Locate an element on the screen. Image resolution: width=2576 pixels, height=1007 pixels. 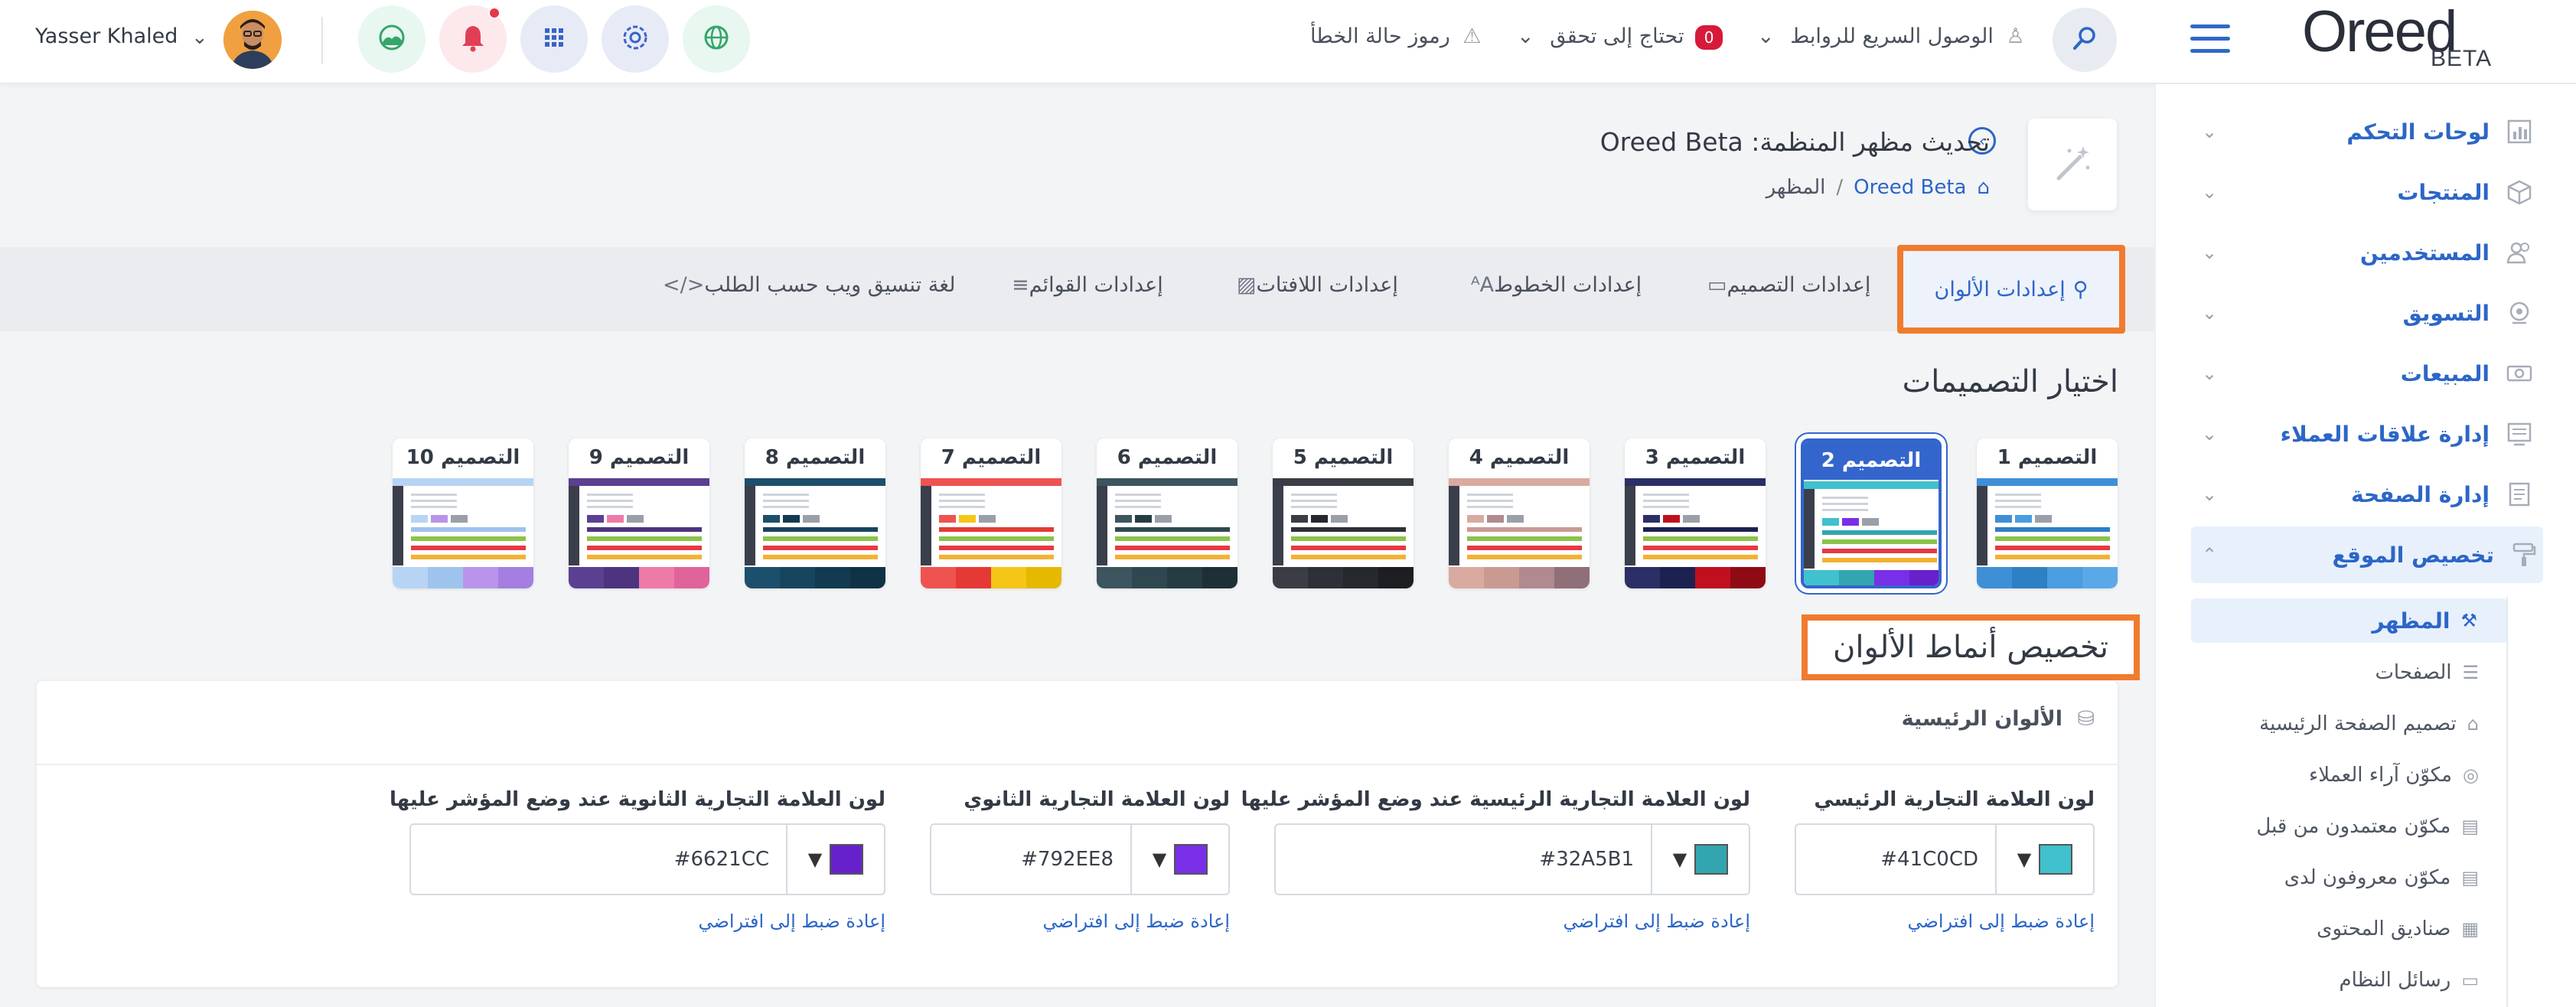
sidebar-subitem-accredited-by: ▤ مكوّن معتمدون من قبل is located at coordinates (2367, 826).